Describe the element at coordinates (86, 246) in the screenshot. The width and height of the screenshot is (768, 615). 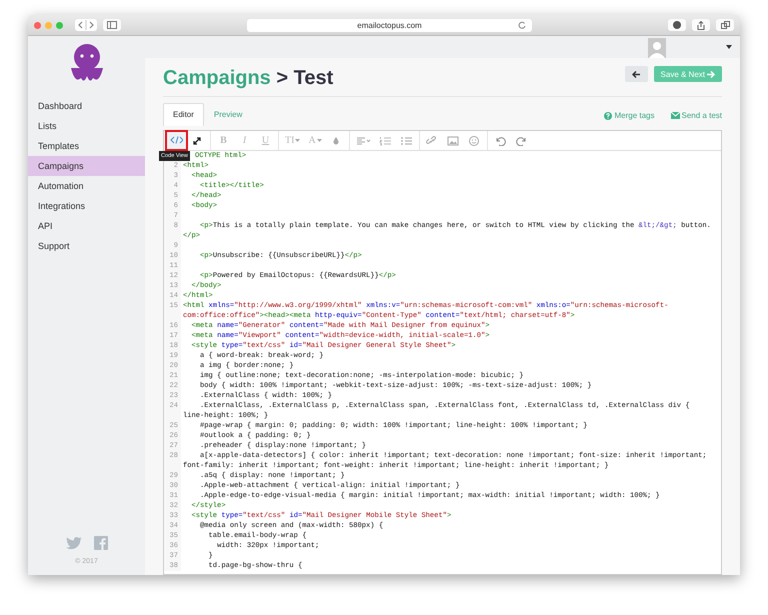
I see `nav-item: Support` at that location.